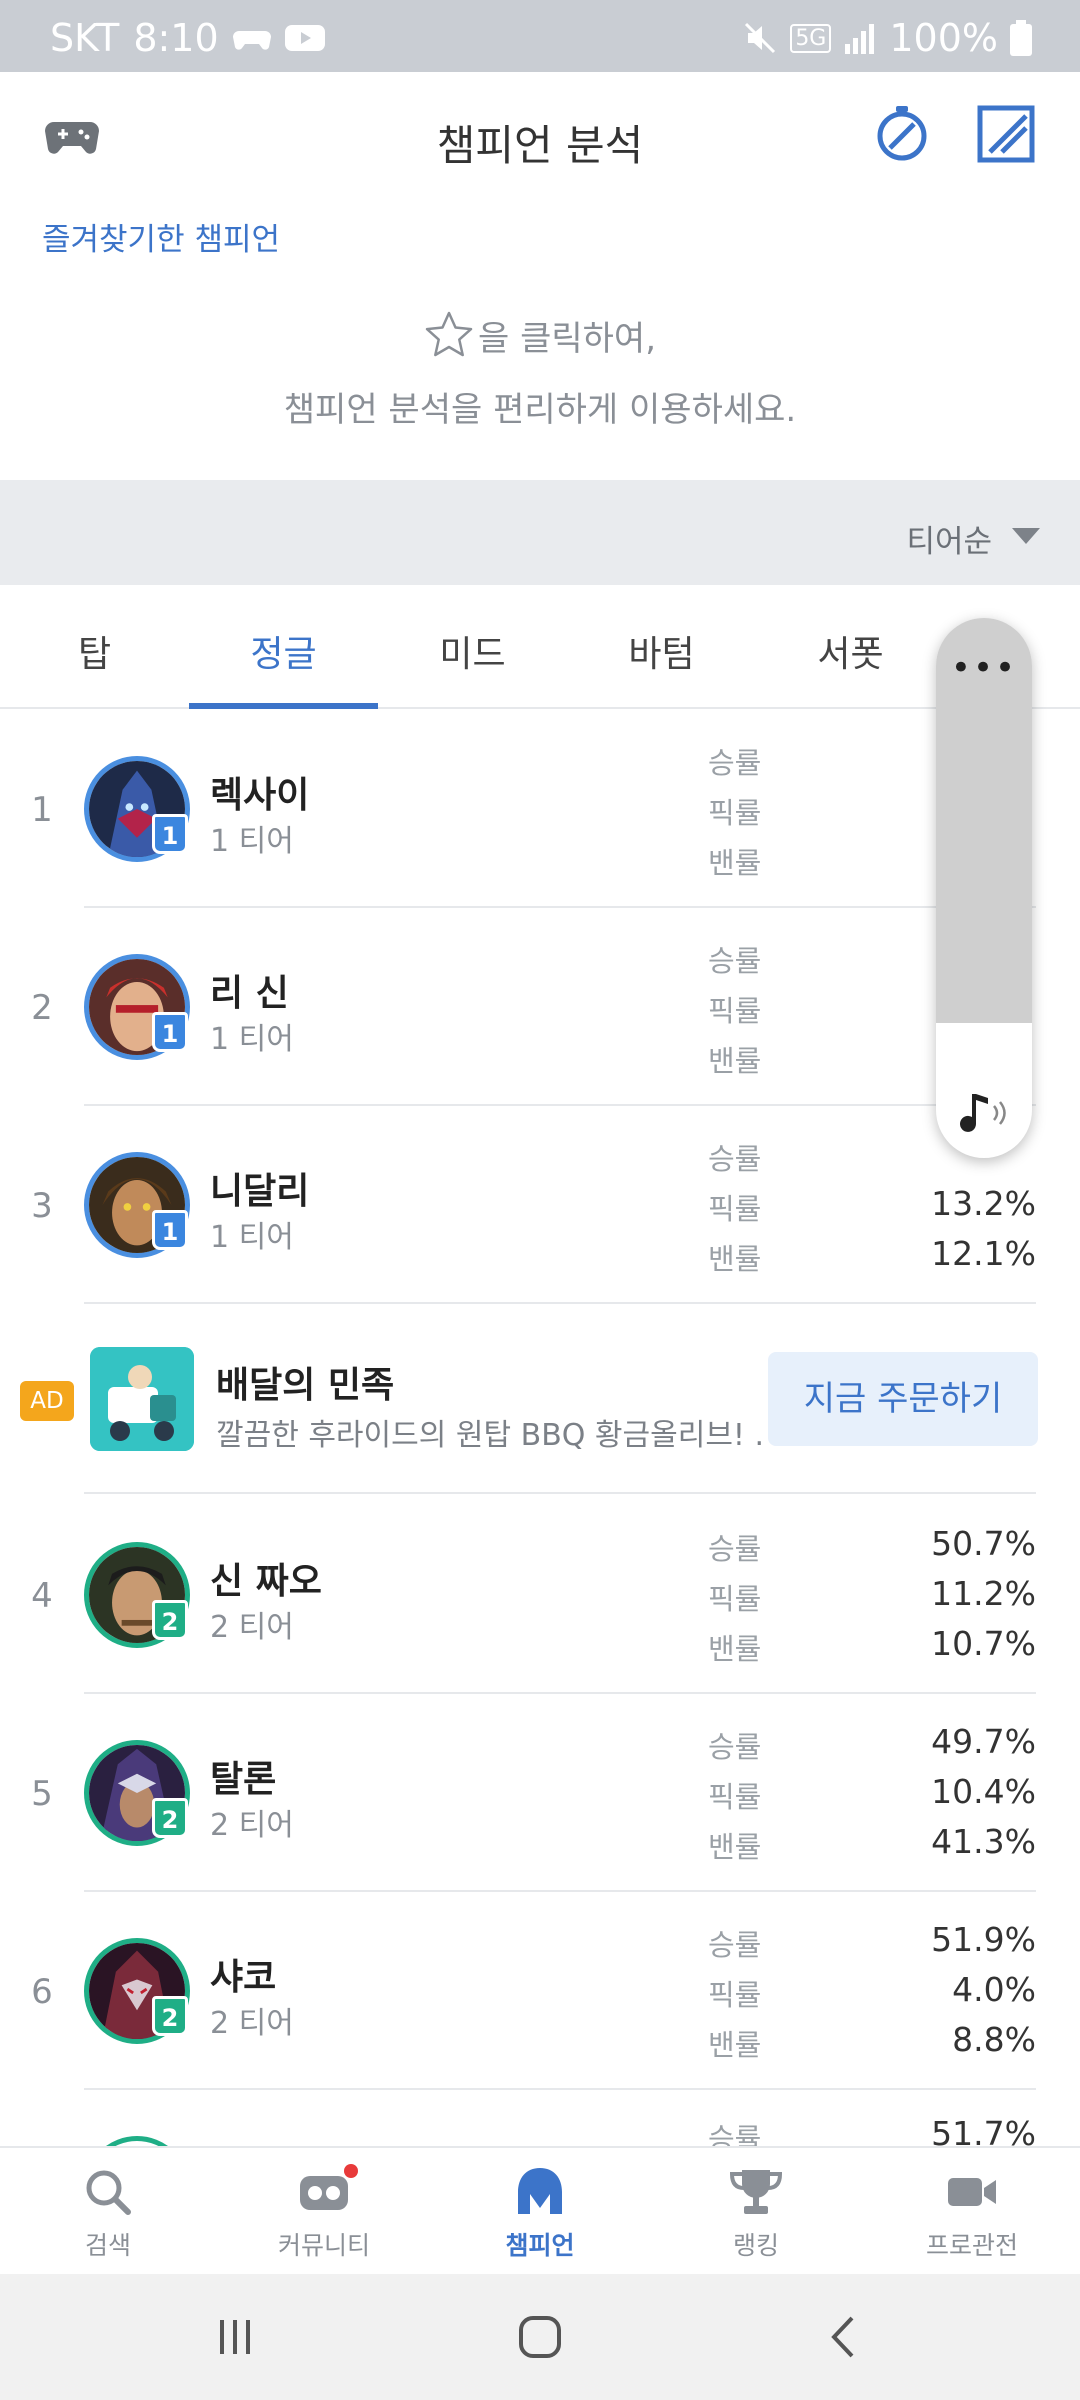  Describe the element at coordinates (94, 651) in the screenshot. I see `tab-top: 탑` at that location.